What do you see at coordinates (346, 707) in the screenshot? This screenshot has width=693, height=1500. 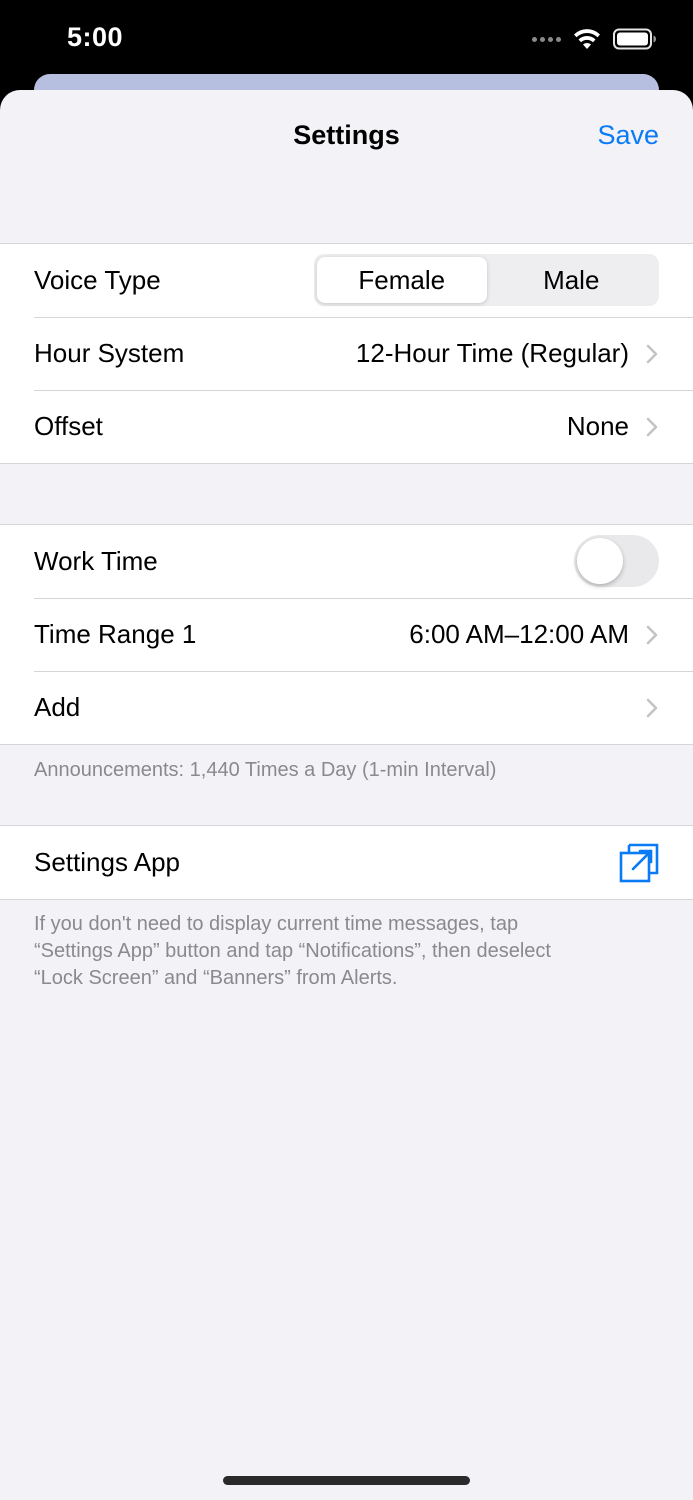 I see `add-time-range-row: Add` at bounding box center [346, 707].